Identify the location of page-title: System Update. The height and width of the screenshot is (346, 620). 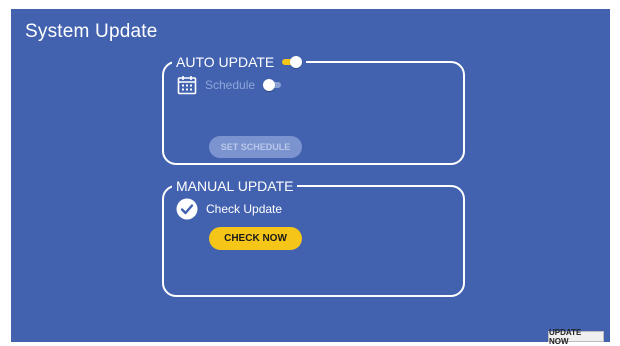
(91, 31).